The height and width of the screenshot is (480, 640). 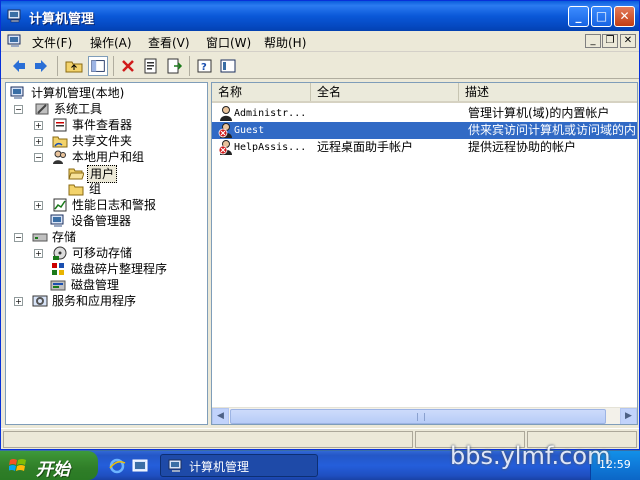 I want to click on users-icon, so click(x=59, y=157).